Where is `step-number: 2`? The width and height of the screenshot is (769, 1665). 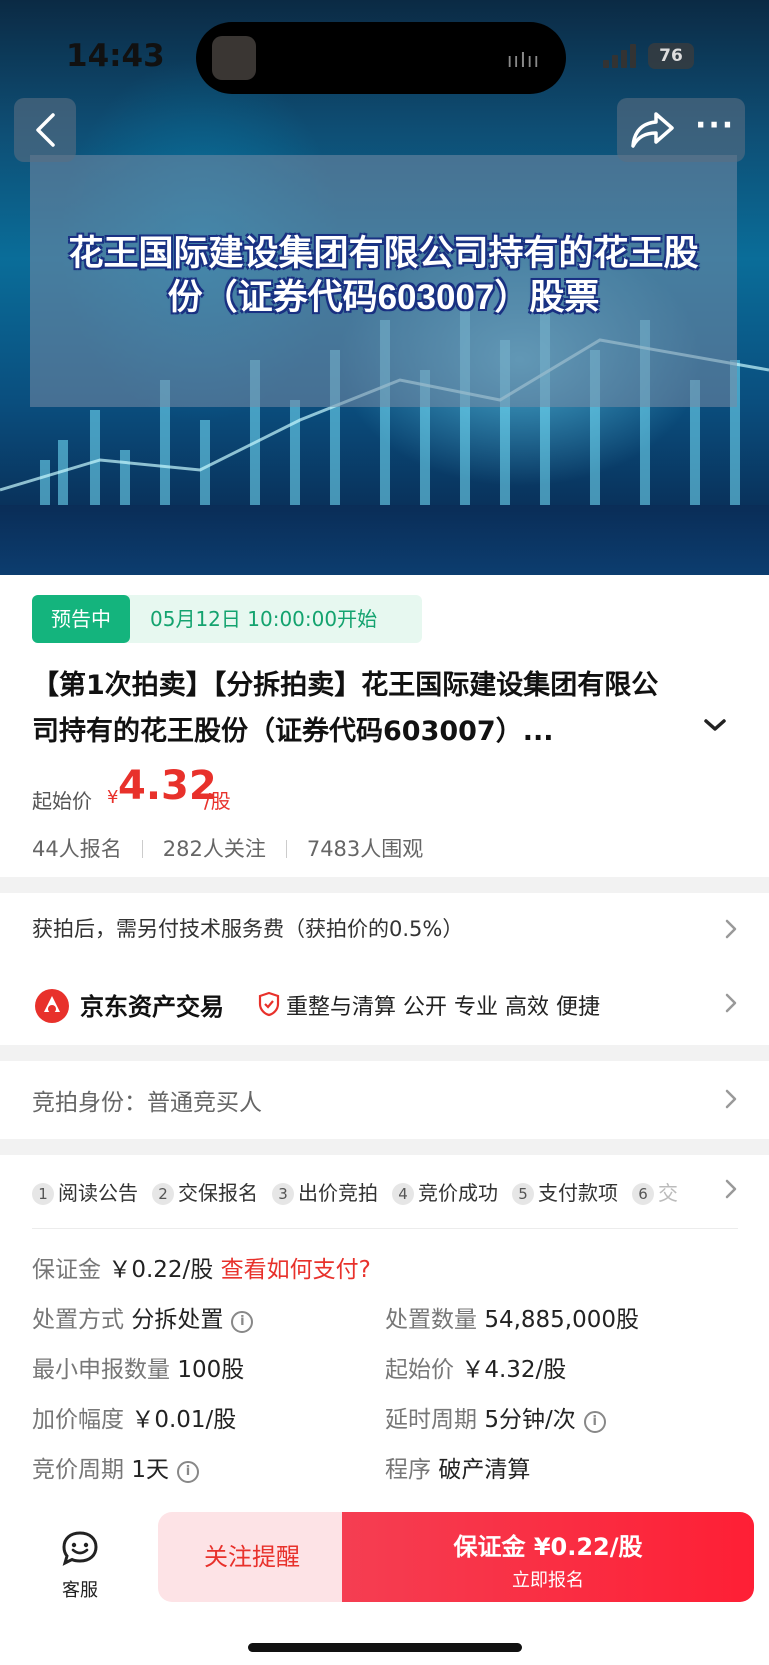 step-number: 2 is located at coordinates (163, 1194).